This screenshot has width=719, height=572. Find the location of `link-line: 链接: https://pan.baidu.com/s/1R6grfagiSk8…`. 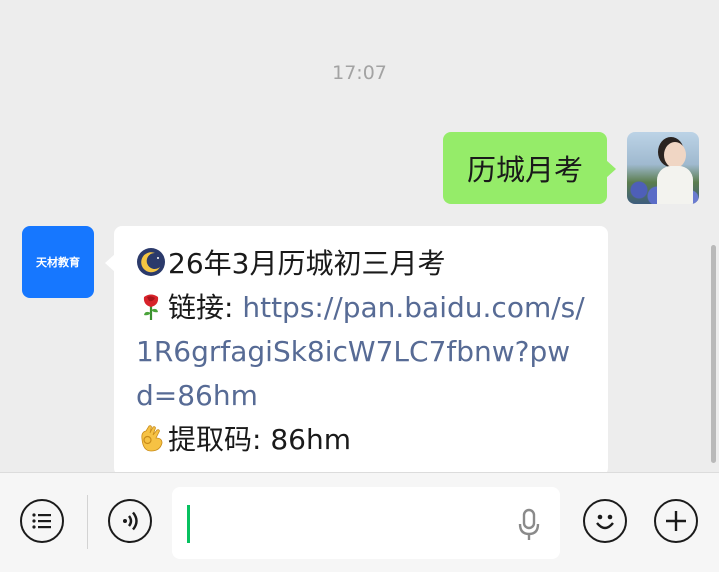

link-line: 链接: https://pan.baidu.com/s/1R6grfagiSk8… is located at coordinates (361, 352).